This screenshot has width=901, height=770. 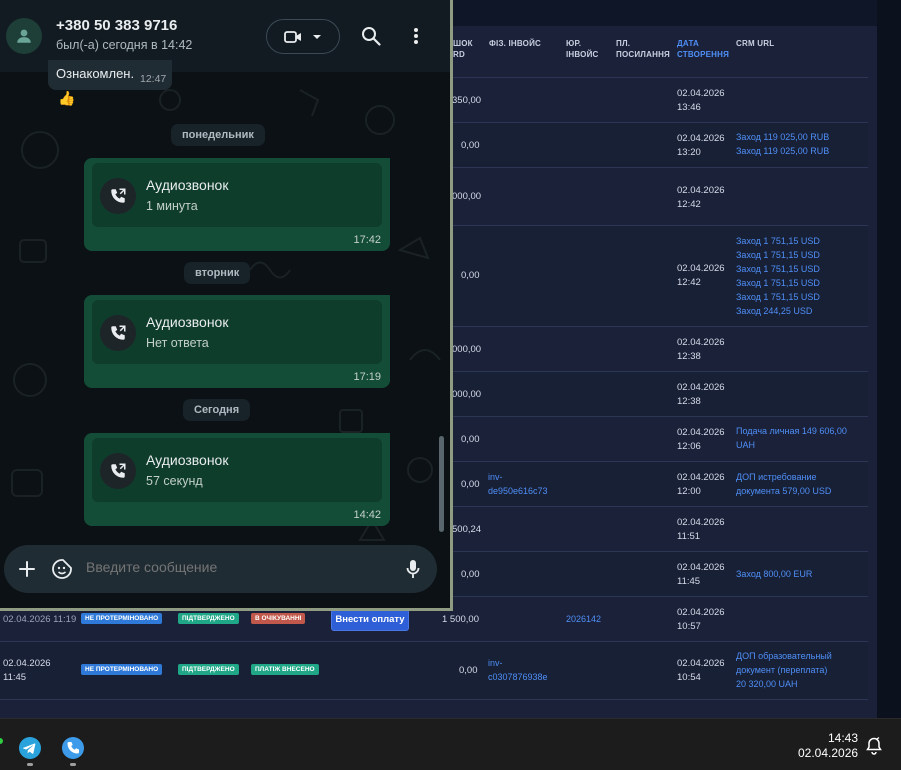 I want to click on chevron-down-icon, so click(x=317, y=36).